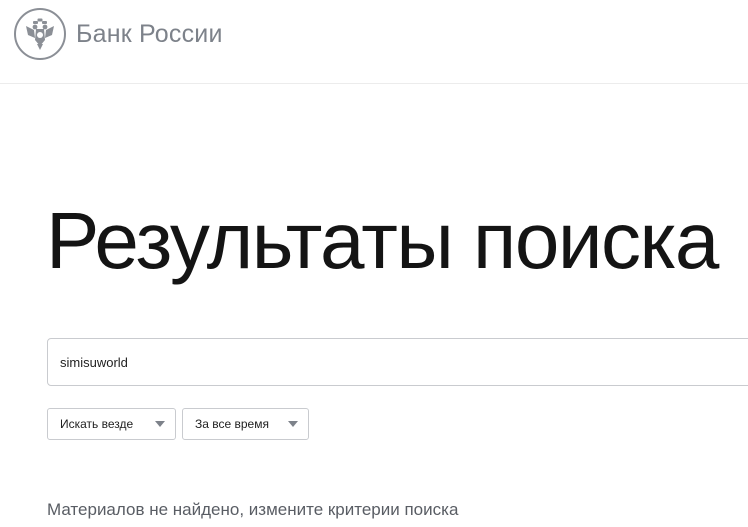  I want to click on search-scope-label: Искать везде, so click(97, 424).